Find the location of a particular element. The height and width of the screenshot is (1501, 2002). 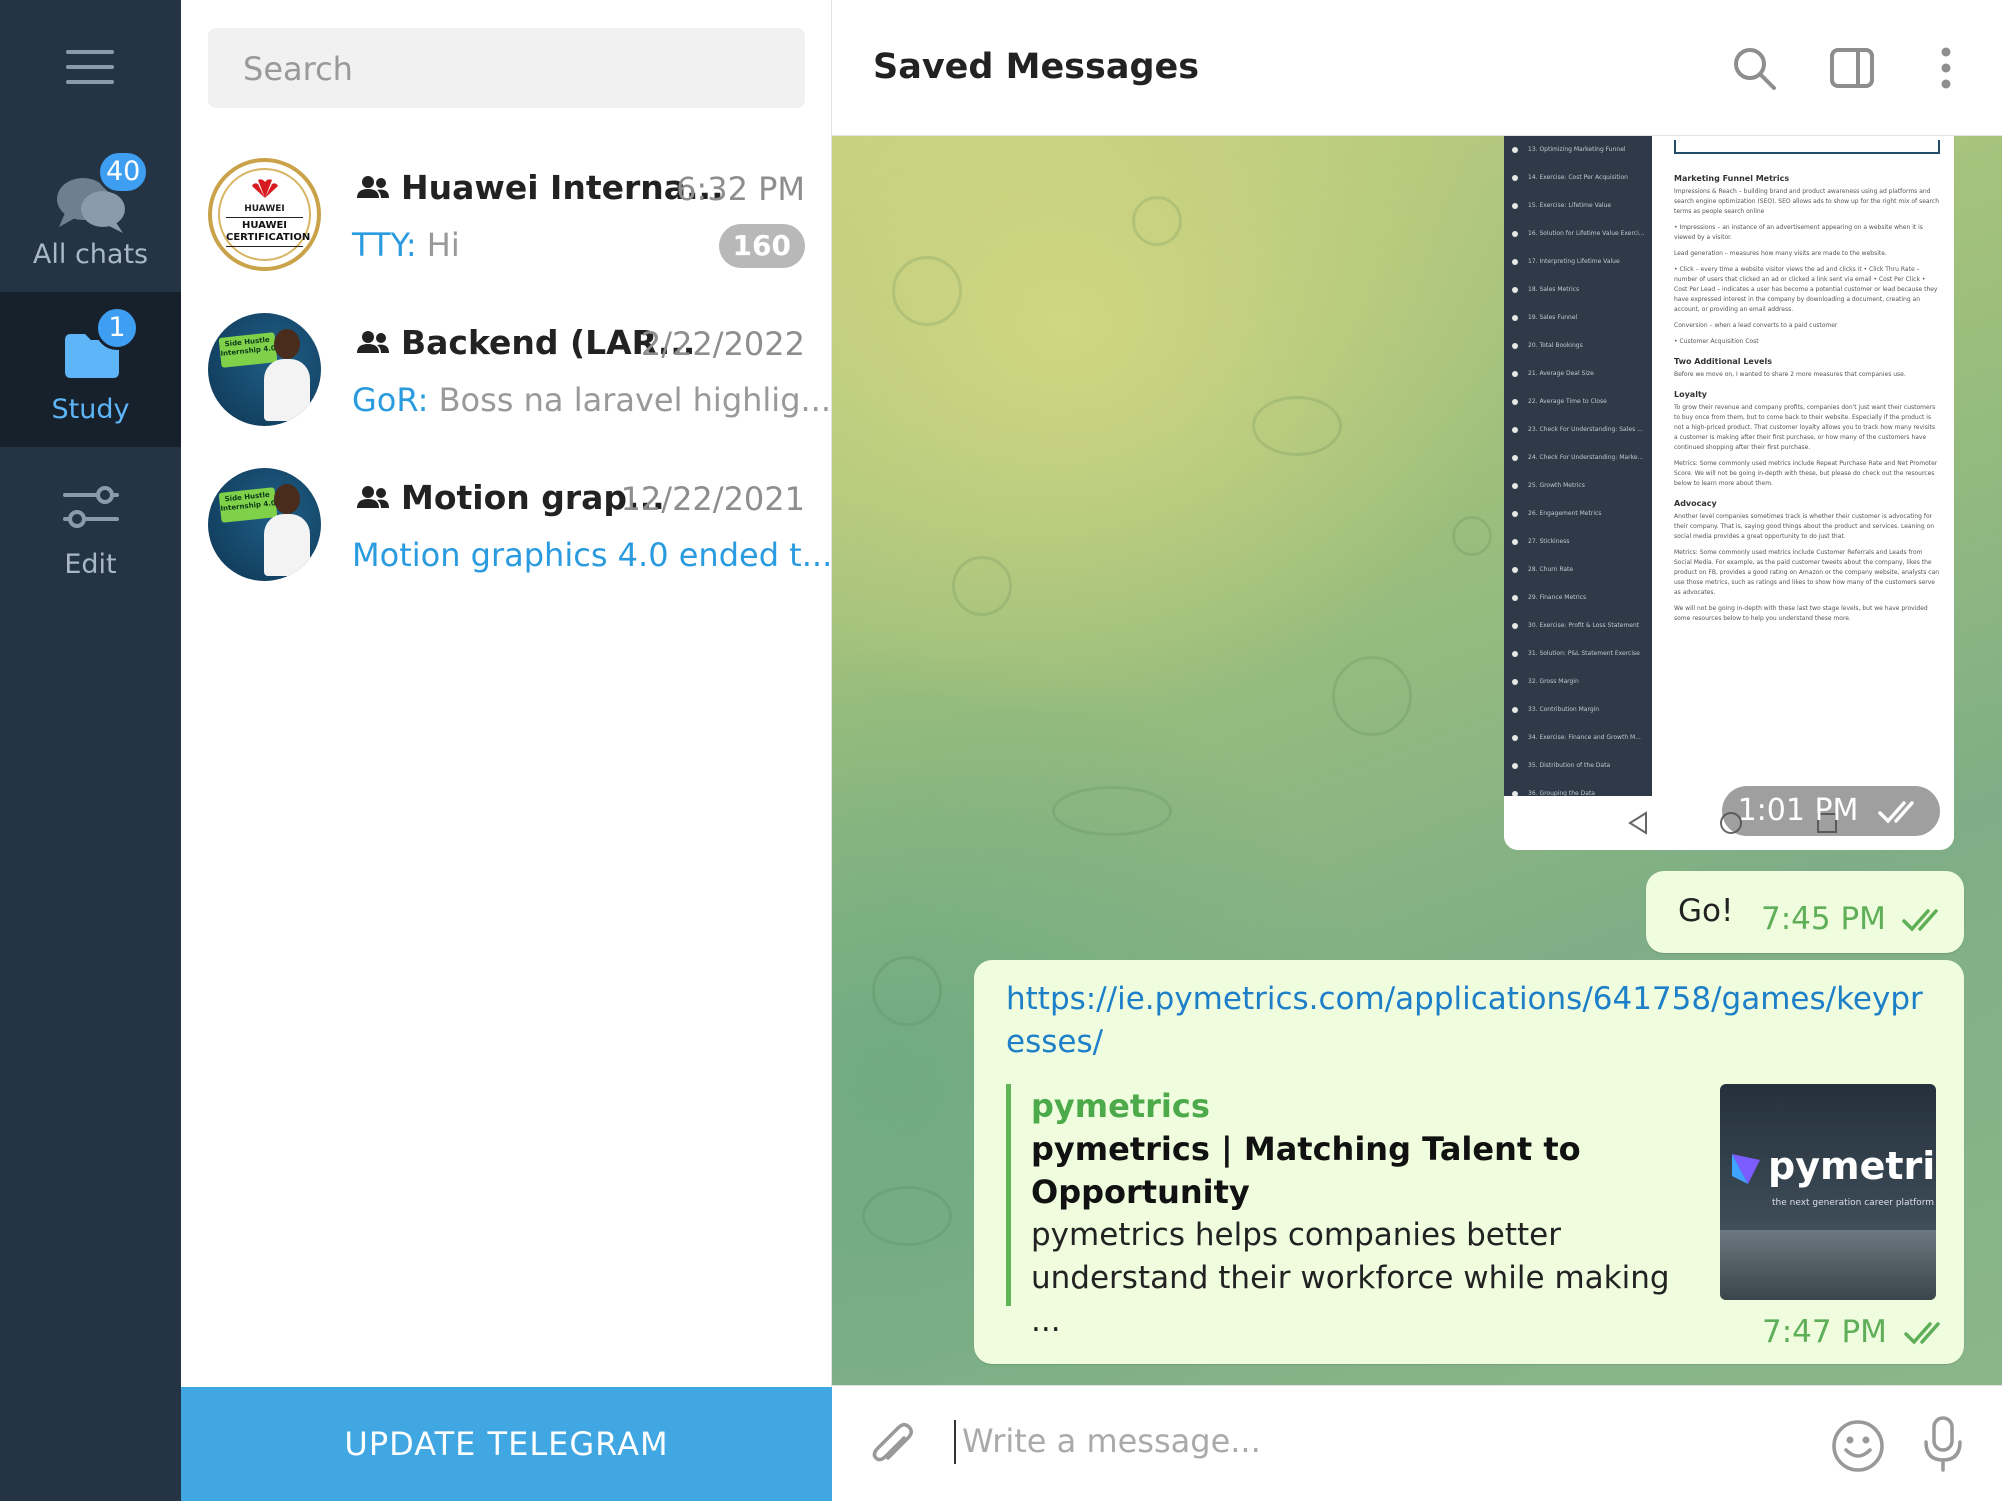

hamburger-menu-icon is located at coordinates (90, 68).